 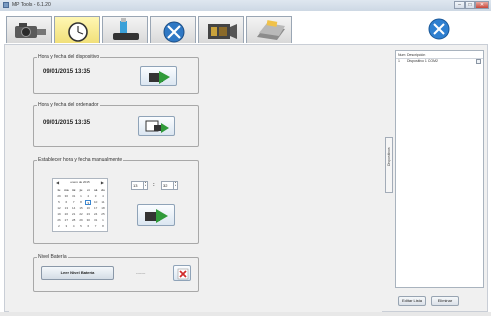 What do you see at coordinates (69, 57) in the screenshot?
I see `device-datetime-legend: Hora y fecha del dispositivo` at bounding box center [69, 57].